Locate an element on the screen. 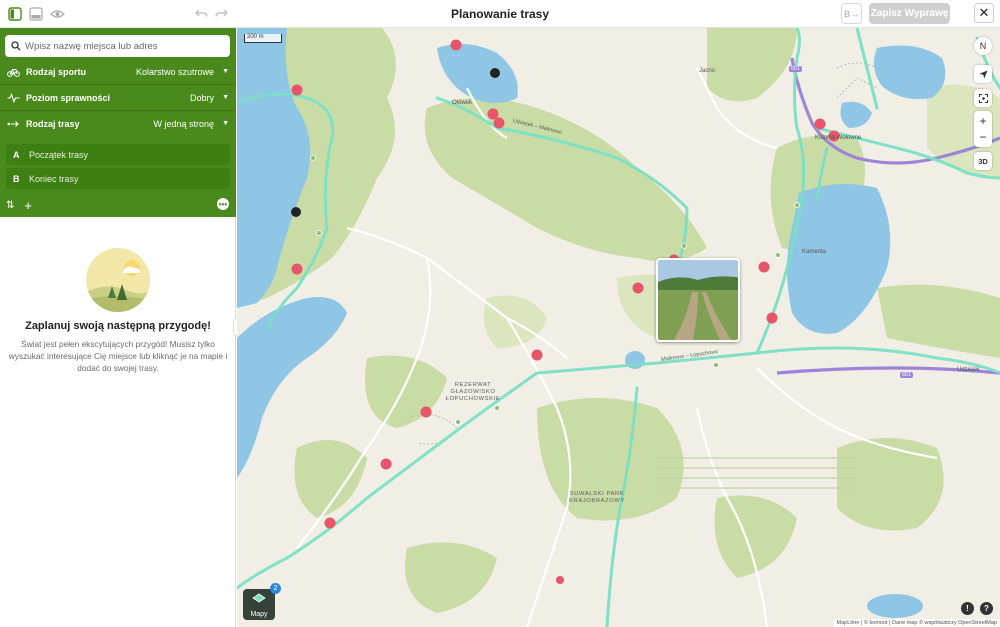 The height and width of the screenshot is (627, 1000). undo-icon is located at coordinates (201, 14).